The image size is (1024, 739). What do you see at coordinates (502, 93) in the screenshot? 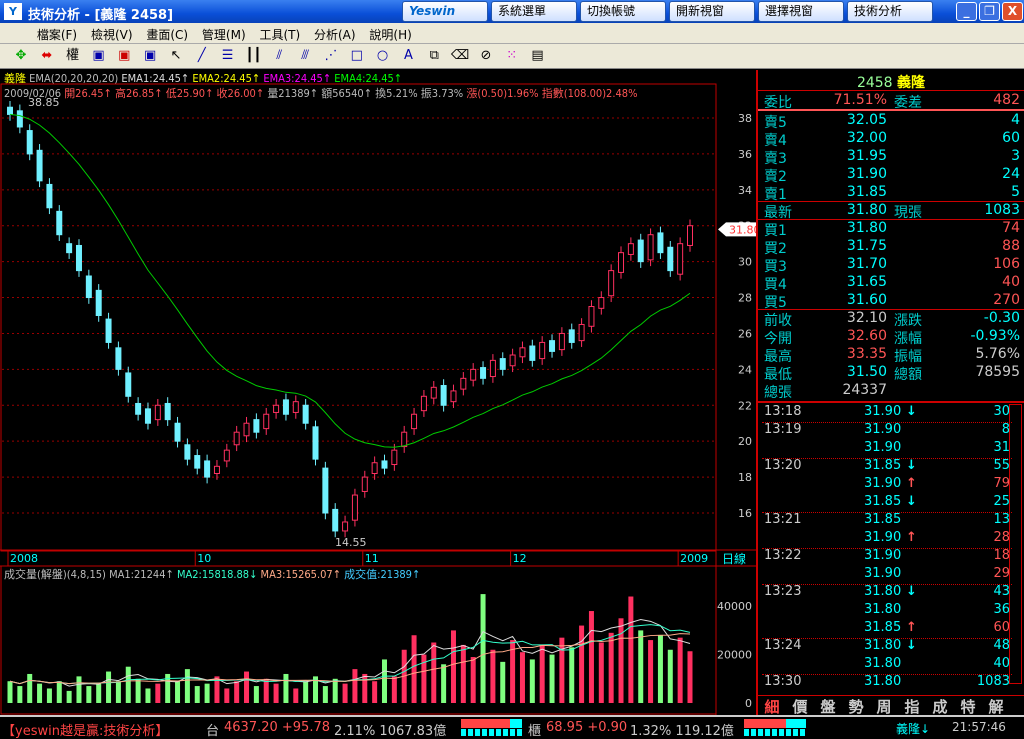
I see `bar-change: 漲(0.50)1.96%` at bounding box center [502, 93].